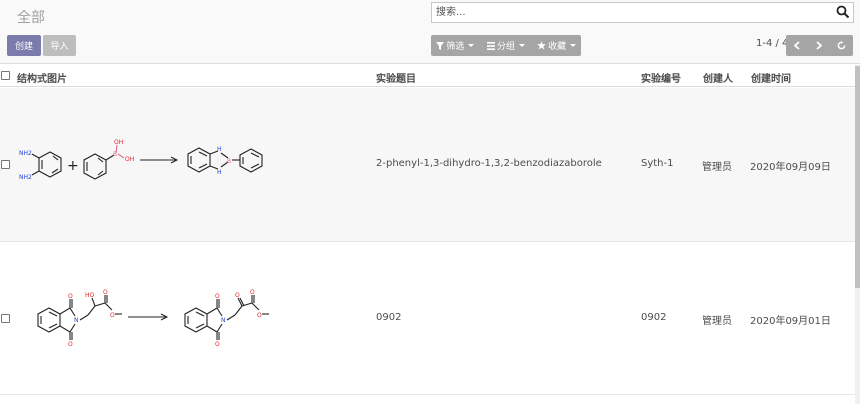 This screenshot has height=404, width=860. I want to click on column-title: 实验题目, so click(396, 77).